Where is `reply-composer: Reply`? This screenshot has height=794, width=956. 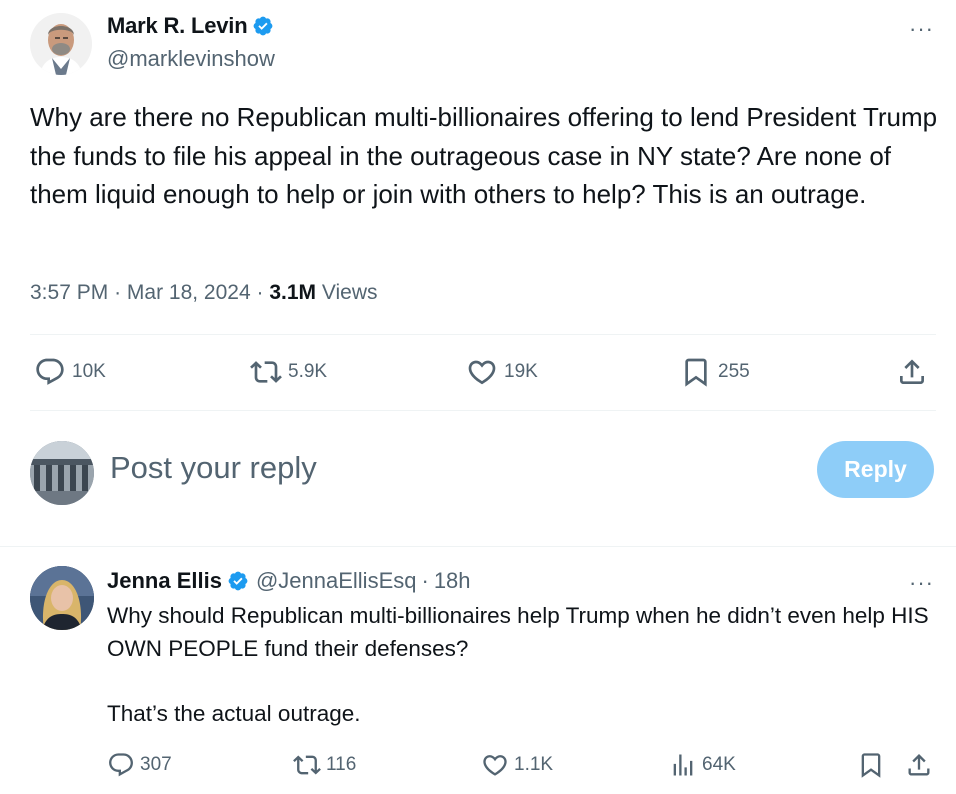 reply-composer: Reply is located at coordinates (478, 473).